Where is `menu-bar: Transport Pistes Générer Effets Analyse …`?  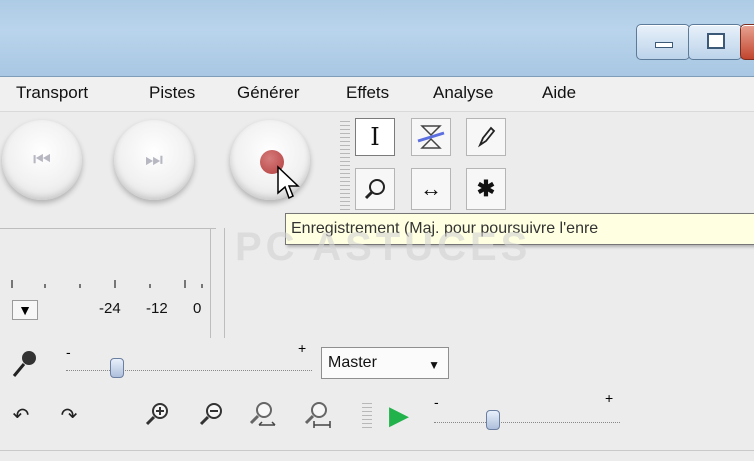
menu-bar: Transport Pistes Générer Effets Analyse … is located at coordinates (377, 94).